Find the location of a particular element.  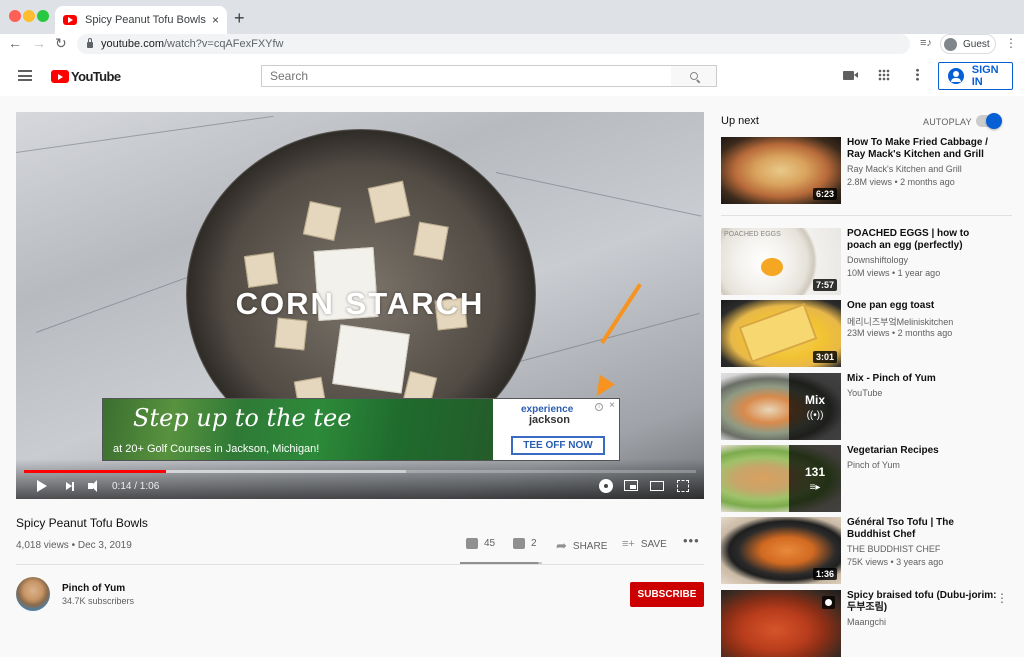

rec-title: One pan egg toast is located at coordinates (922, 306).